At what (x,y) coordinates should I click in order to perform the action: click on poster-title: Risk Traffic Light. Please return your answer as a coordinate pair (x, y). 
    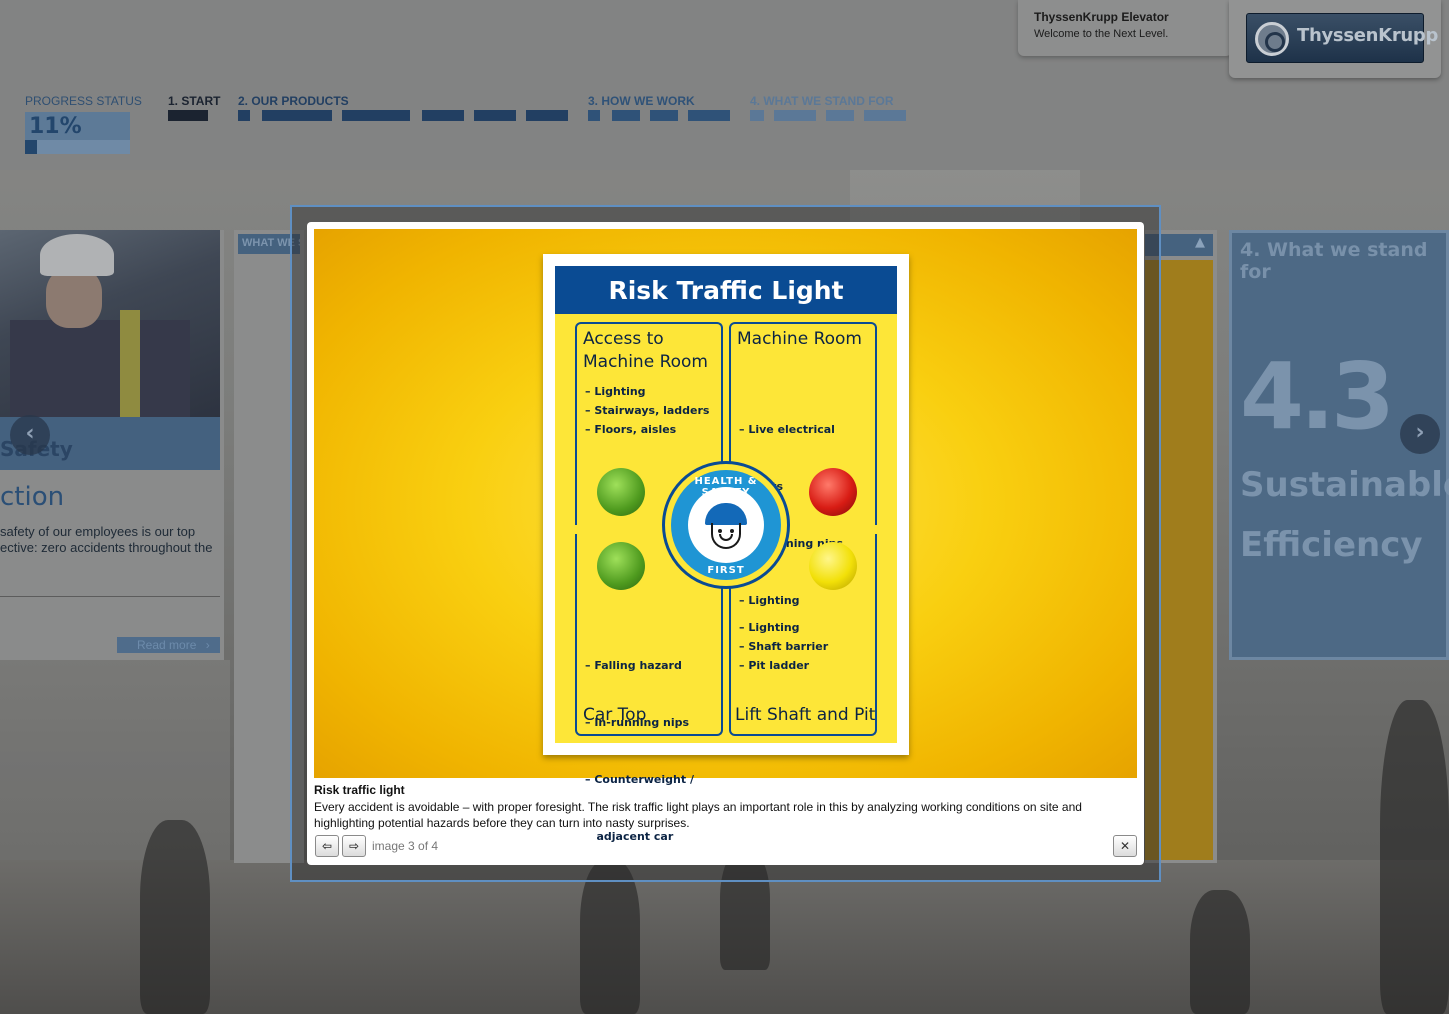
    Looking at the image, I should click on (726, 290).